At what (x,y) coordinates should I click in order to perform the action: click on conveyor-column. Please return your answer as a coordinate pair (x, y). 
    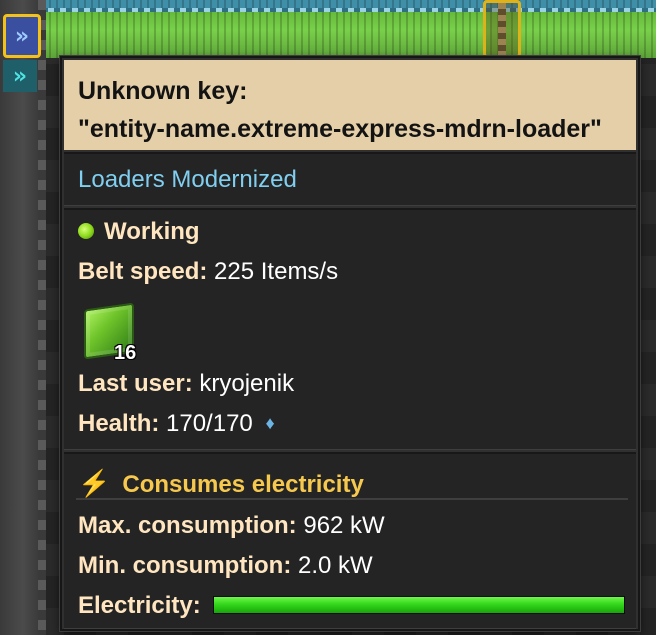
    Looking at the image, I should click on (23, 317).